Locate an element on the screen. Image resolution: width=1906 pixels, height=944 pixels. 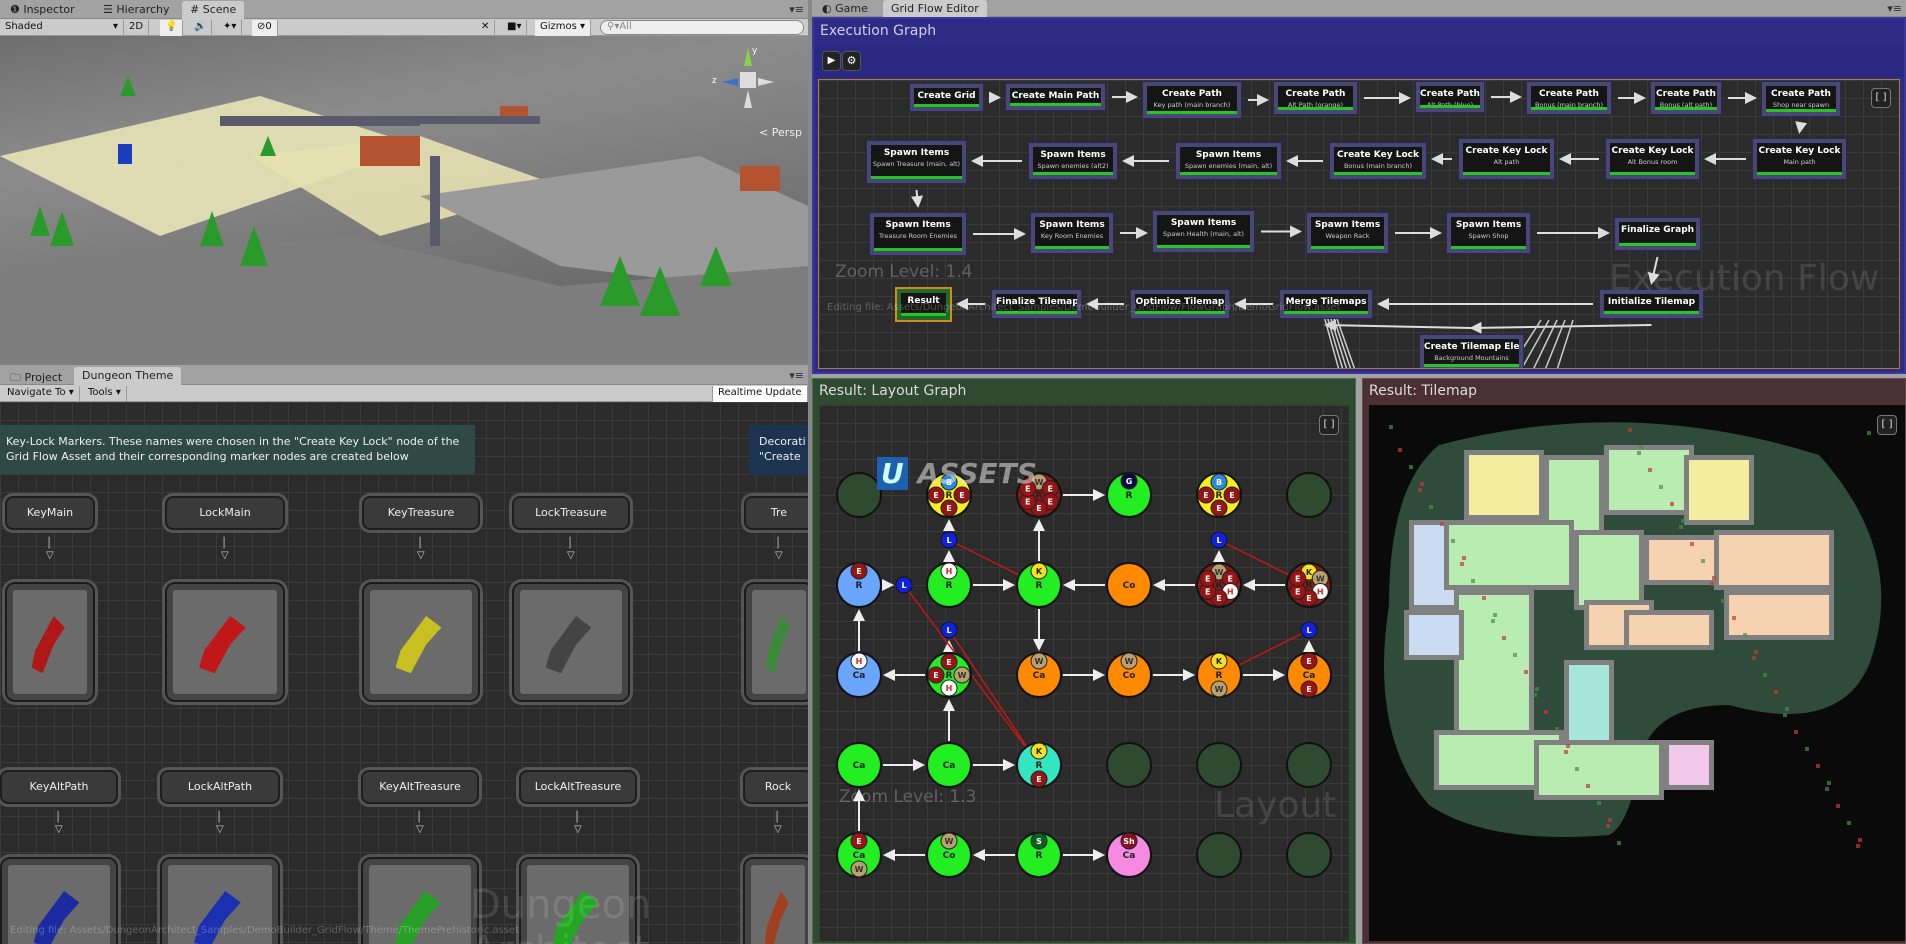
execution-node: Create Path Bonus (alt path) is located at coordinates (1686, 98).